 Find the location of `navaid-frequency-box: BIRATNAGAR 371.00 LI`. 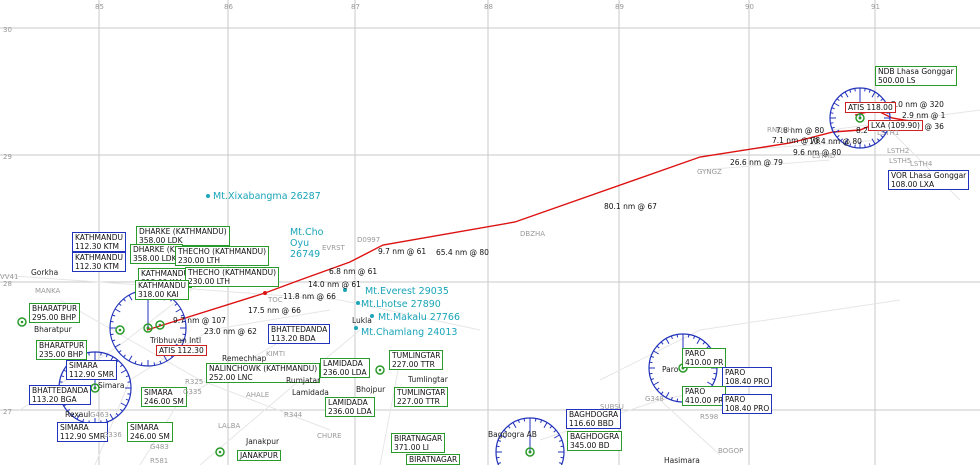

navaid-frequency-box: BIRATNAGAR 371.00 LI is located at coordinates (418, 443).